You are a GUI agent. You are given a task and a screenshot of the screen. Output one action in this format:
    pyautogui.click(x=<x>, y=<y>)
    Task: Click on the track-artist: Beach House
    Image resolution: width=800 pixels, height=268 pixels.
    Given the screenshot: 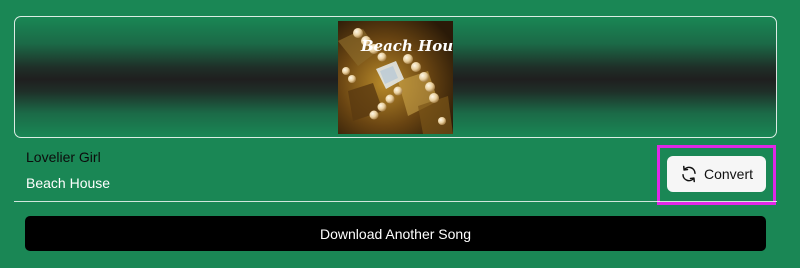 What is the action you would take?
    pyautogui.click(x=68, y=183)
    